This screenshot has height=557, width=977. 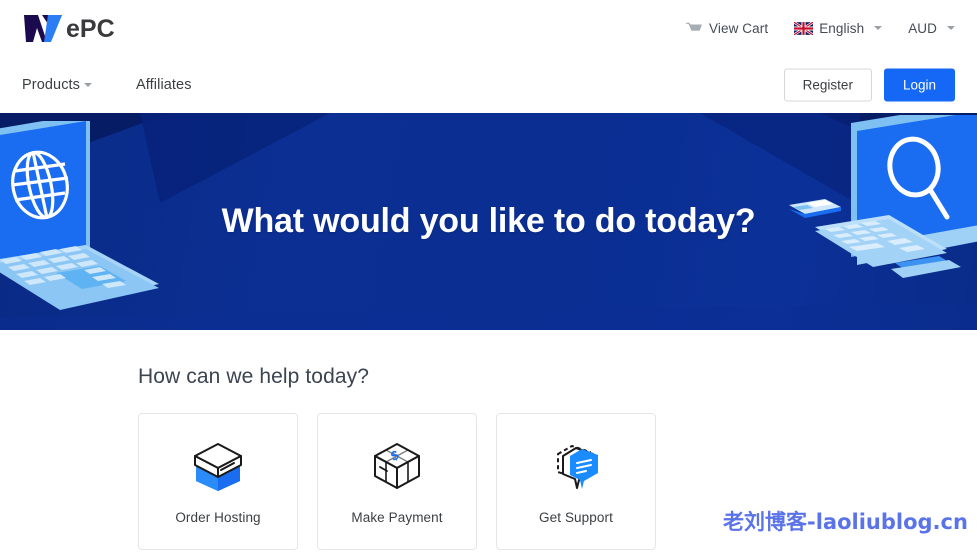 I want to click on card-make-payment-label: Make Payment, so click(x=397, y=517).